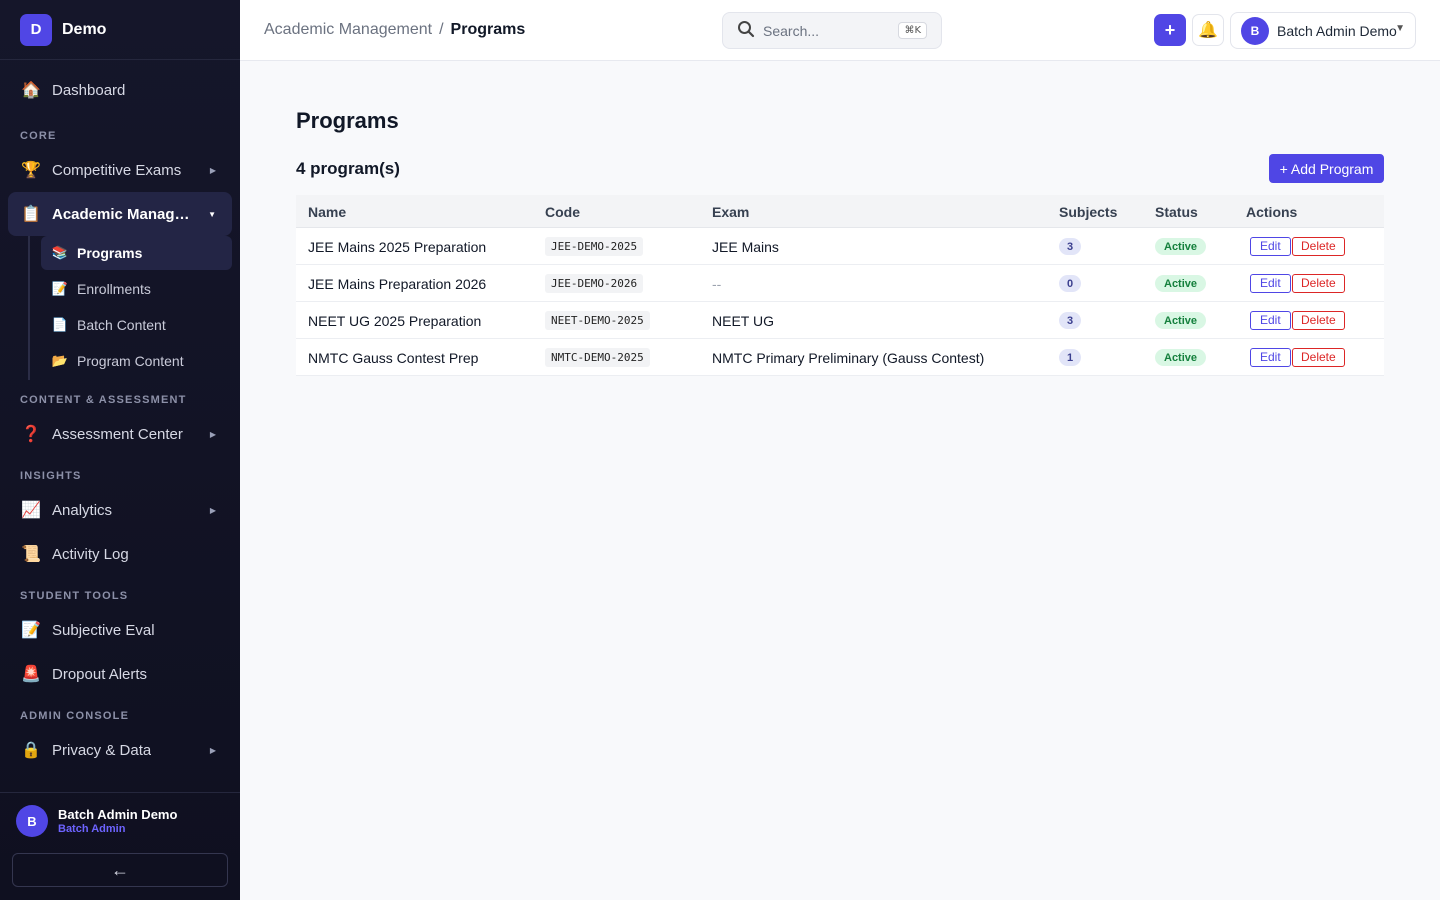 This screenshot has height=900, width=1440. What do you see at coordinates (120, 870) in the screenshot?
I see `collapse-sidebar-button: ←` at bounding box center [120, 870].